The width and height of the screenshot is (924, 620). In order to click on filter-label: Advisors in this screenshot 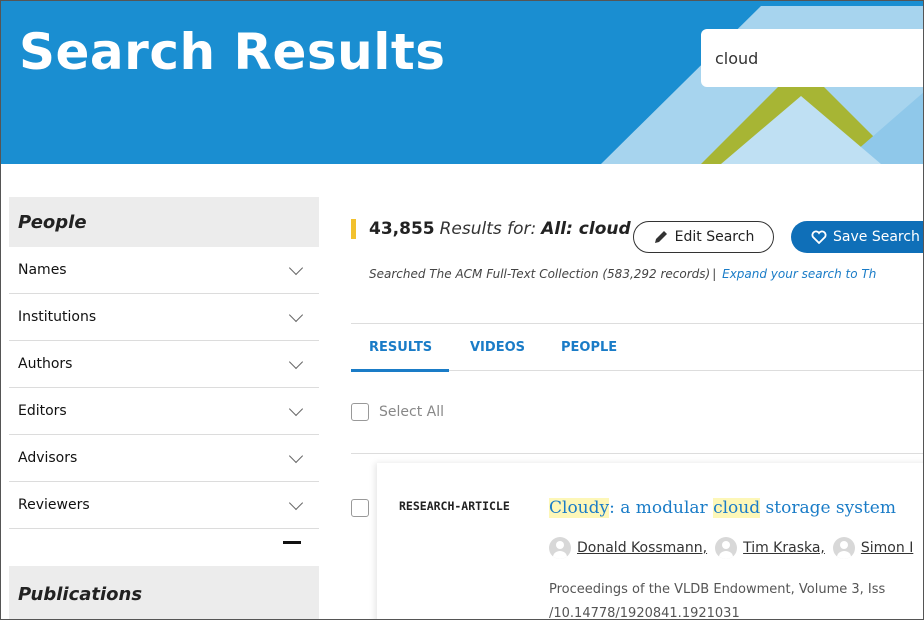, I will do `click(48, 458)`.